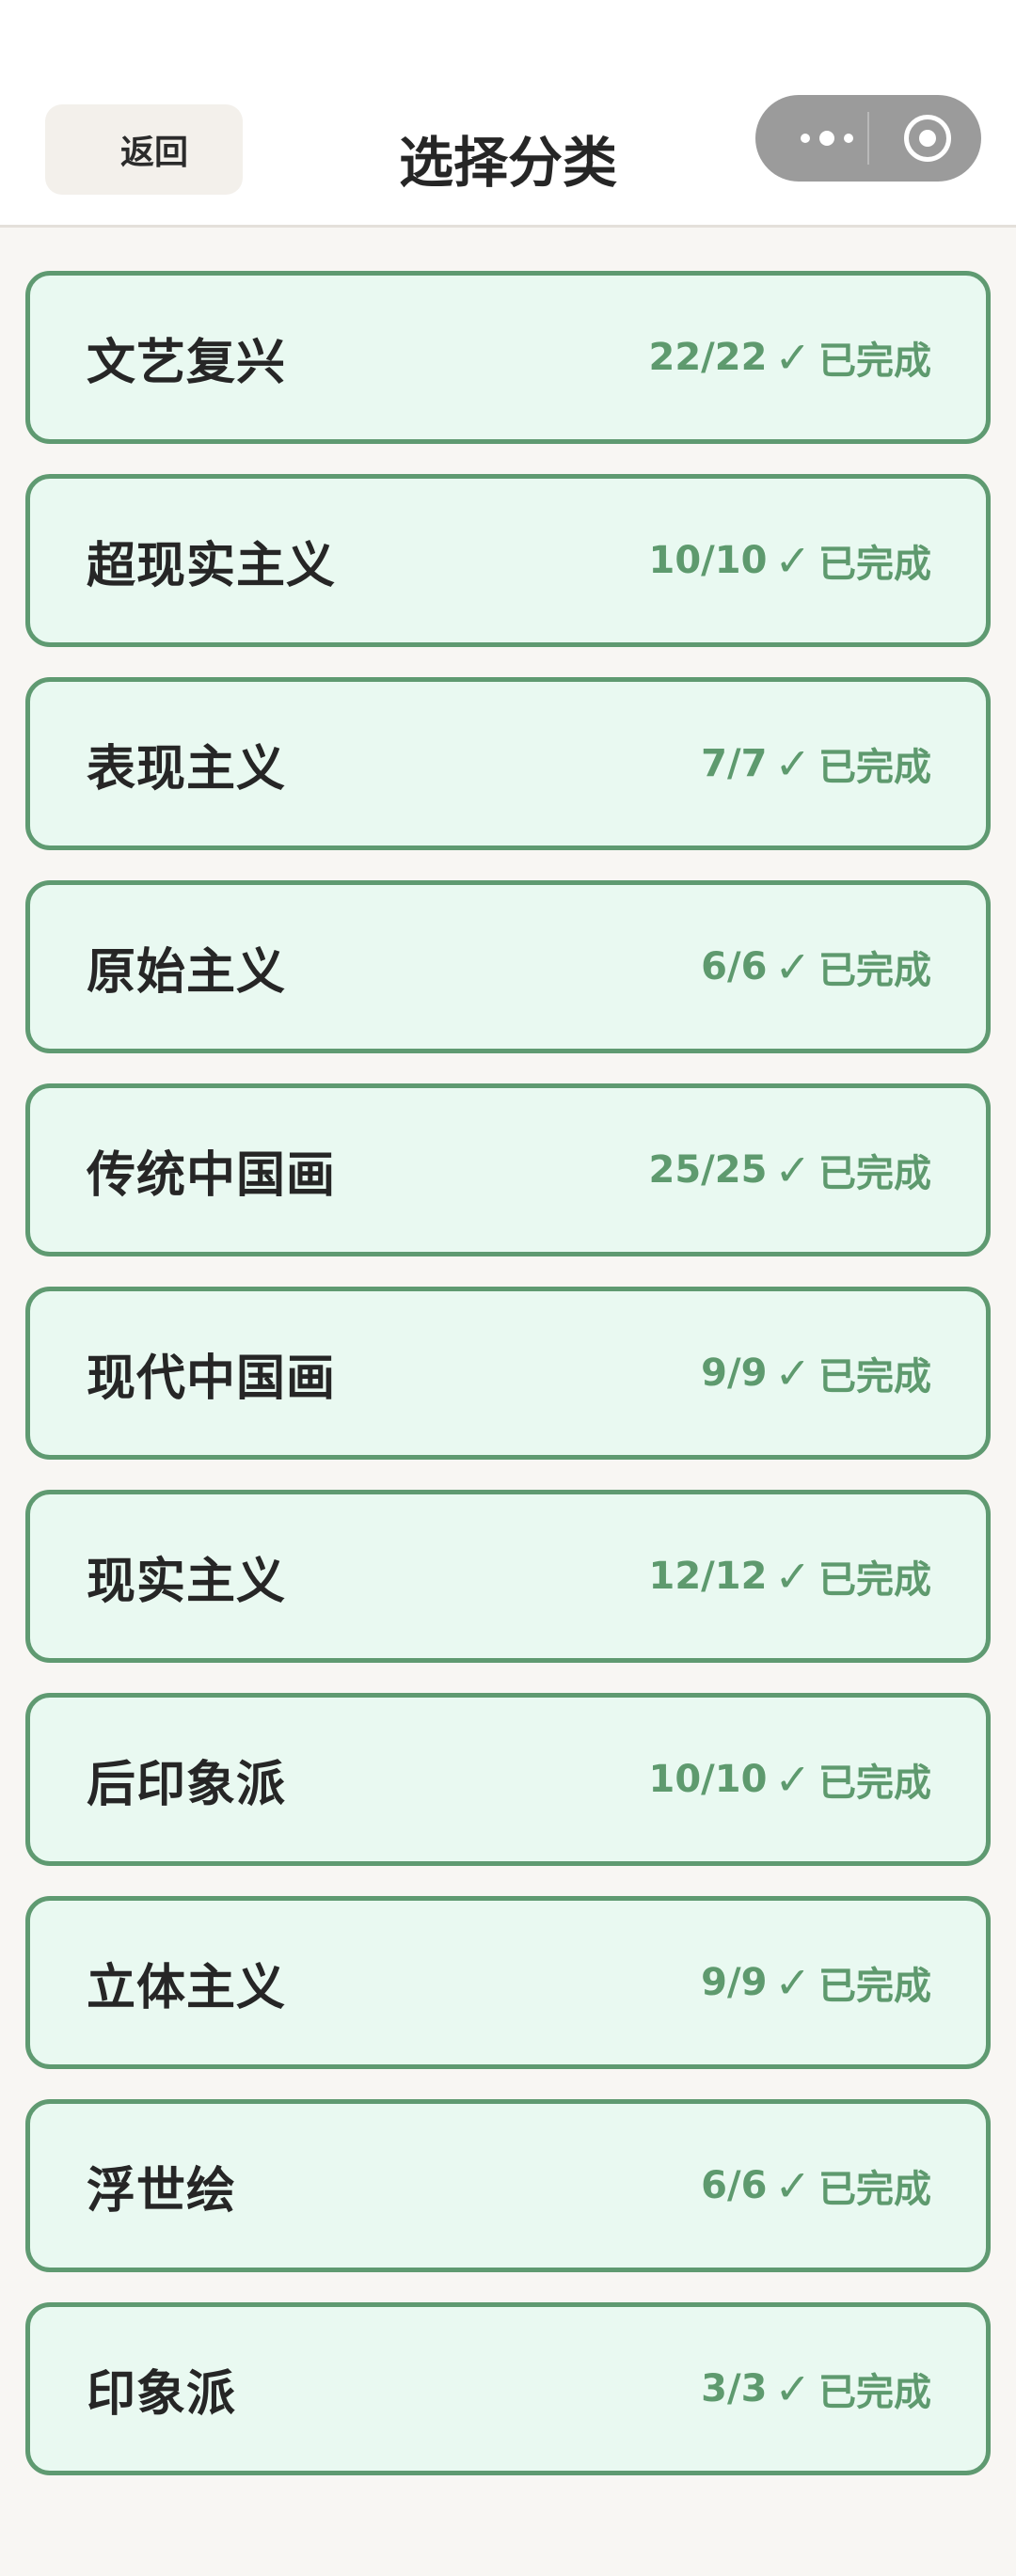 Image resolution: width=1016 pixels, height=2576 pixels. I want to click on category-name: 现代中国画, so click(212, 1378).